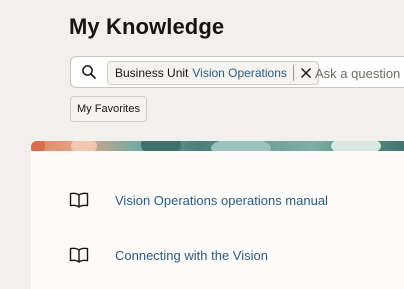 This screenshot has height=289, width=404. What do you see at coordinates (239, 73) in the screenshot?
I see `filter-chip-value: Vision Operations` at bounding box center [239, 73].